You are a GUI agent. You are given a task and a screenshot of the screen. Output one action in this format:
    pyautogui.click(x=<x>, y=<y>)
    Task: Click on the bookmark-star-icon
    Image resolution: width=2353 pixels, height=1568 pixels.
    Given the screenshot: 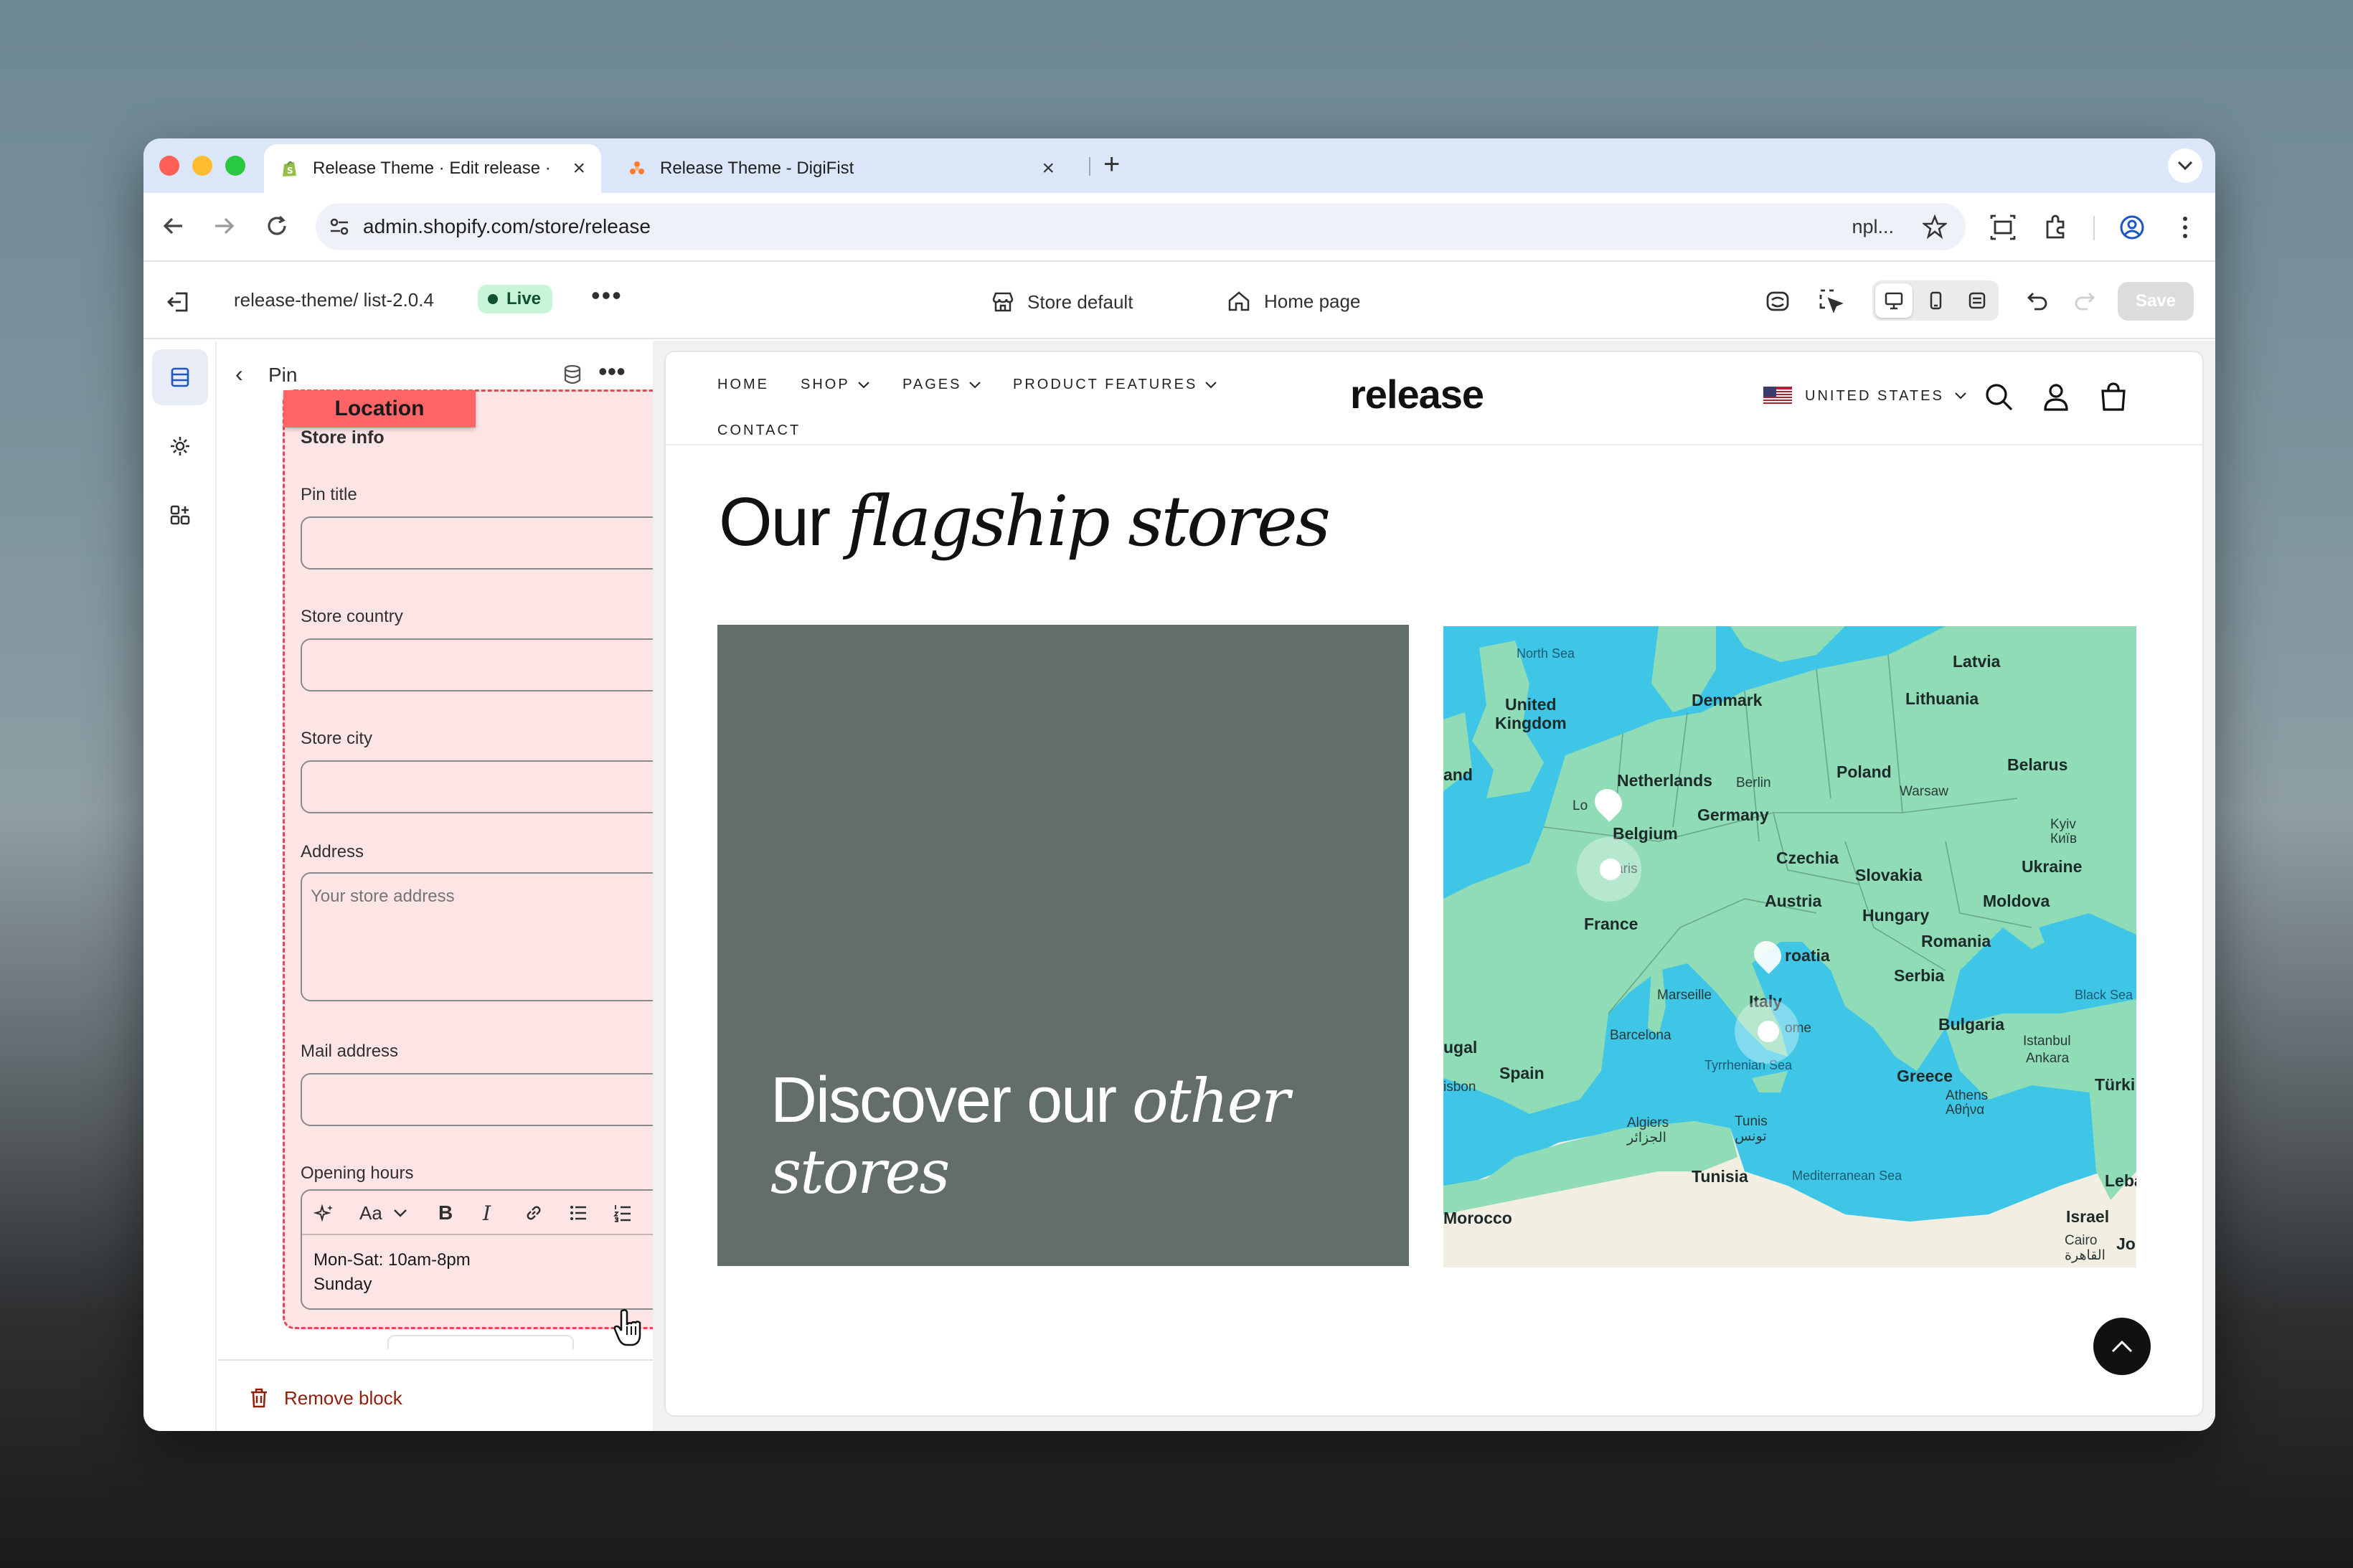 What is the action you would take?
    pyautogui.click(x=1935, y=226)
    